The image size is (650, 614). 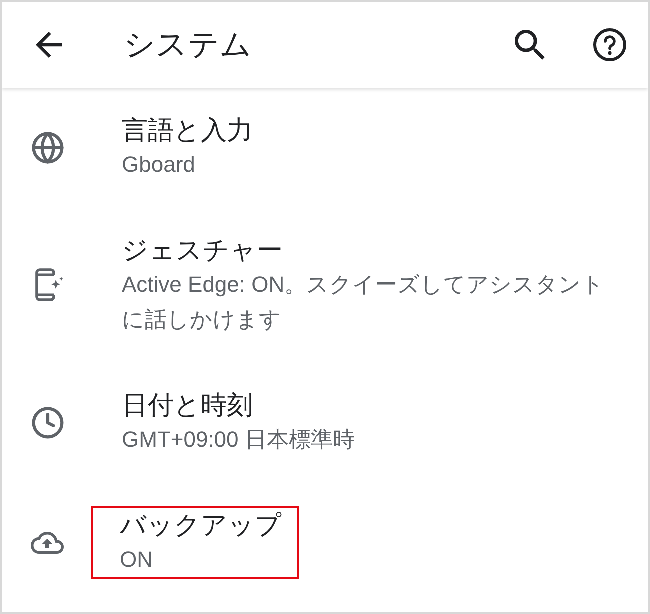 I want to click on clock-icon, so click(x=48, y=423).